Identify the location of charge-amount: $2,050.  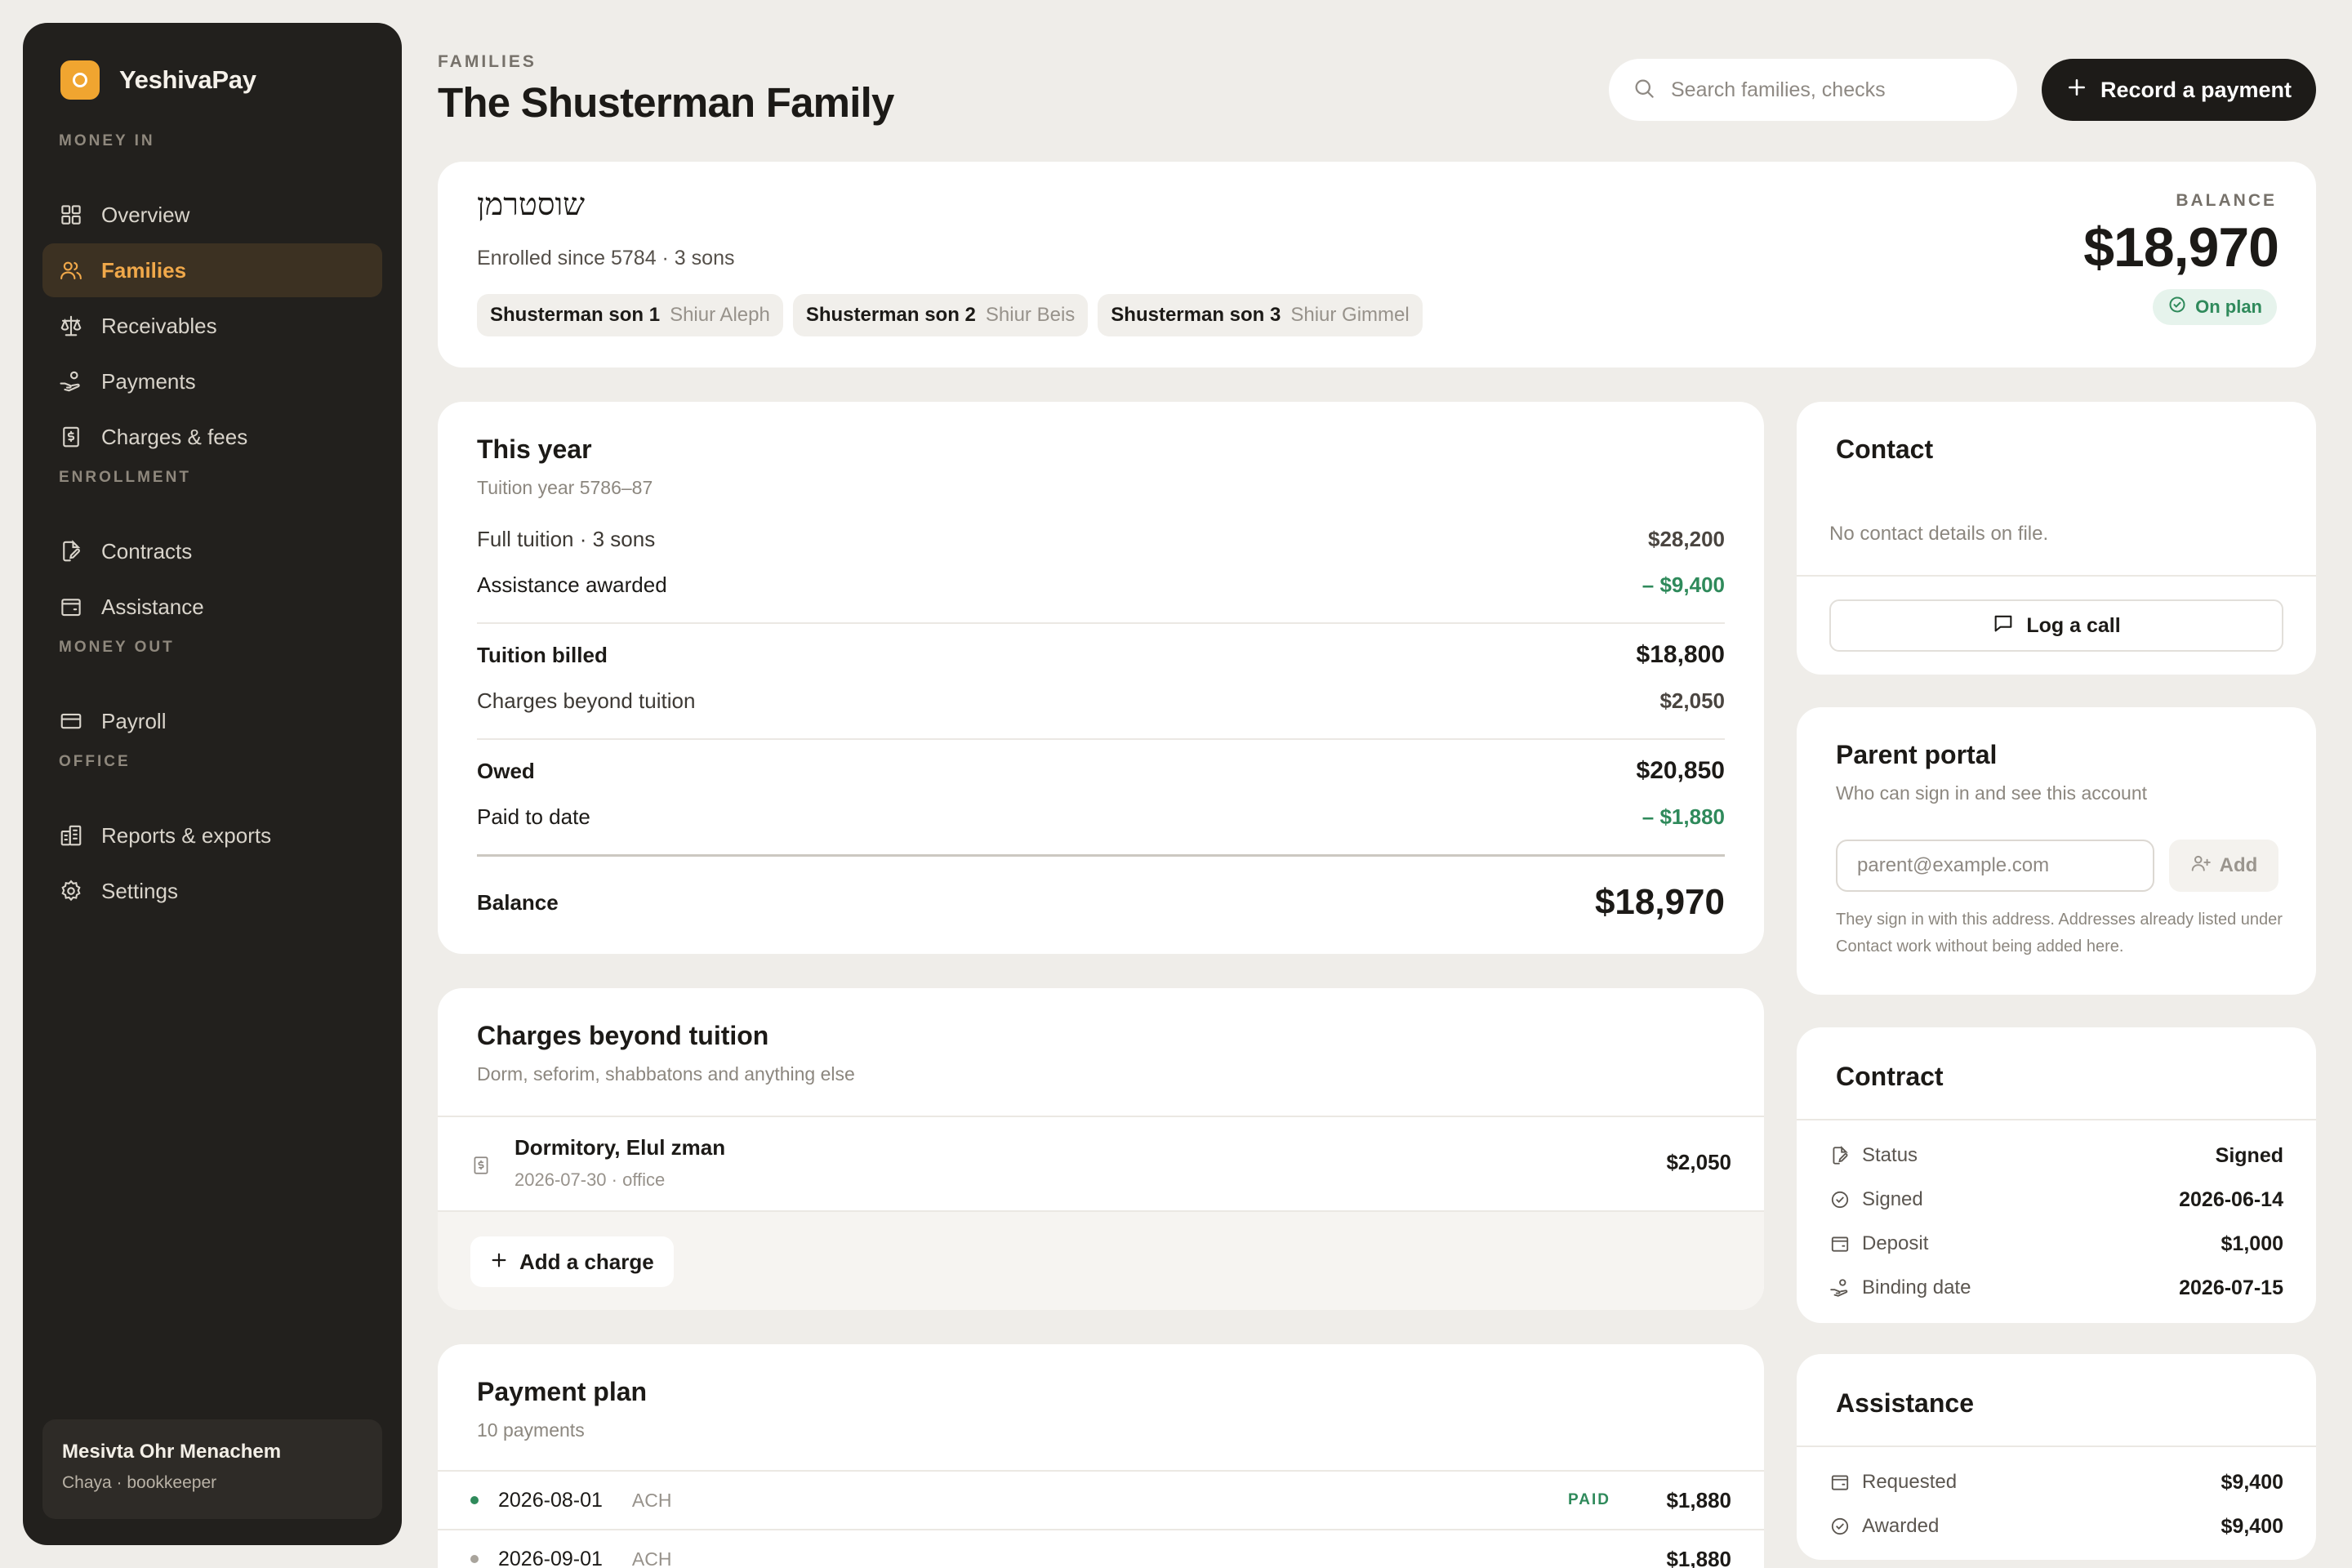
(1698, 1162).